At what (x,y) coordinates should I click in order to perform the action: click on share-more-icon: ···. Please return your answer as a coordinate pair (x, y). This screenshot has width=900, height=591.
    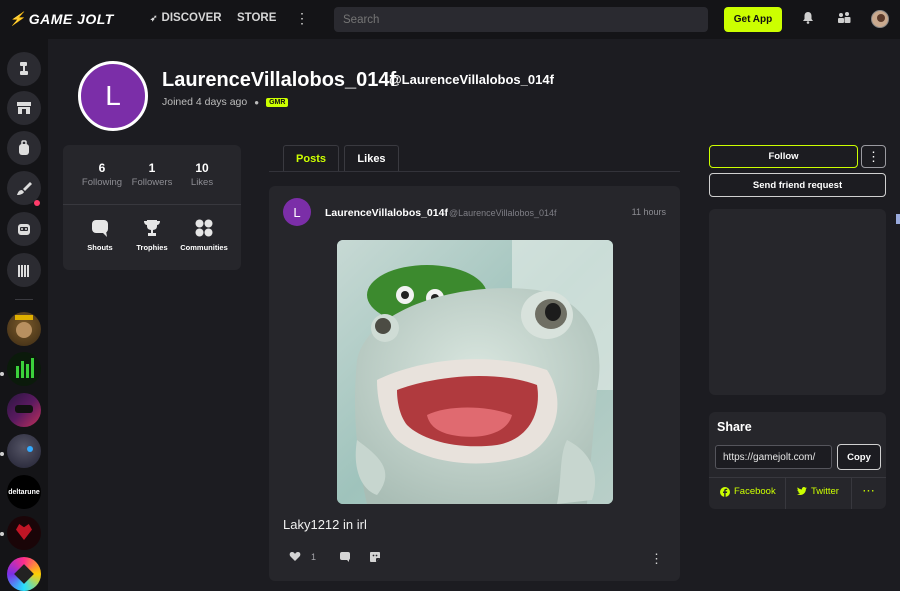
    Looking at the image, I should click on (869, 491).